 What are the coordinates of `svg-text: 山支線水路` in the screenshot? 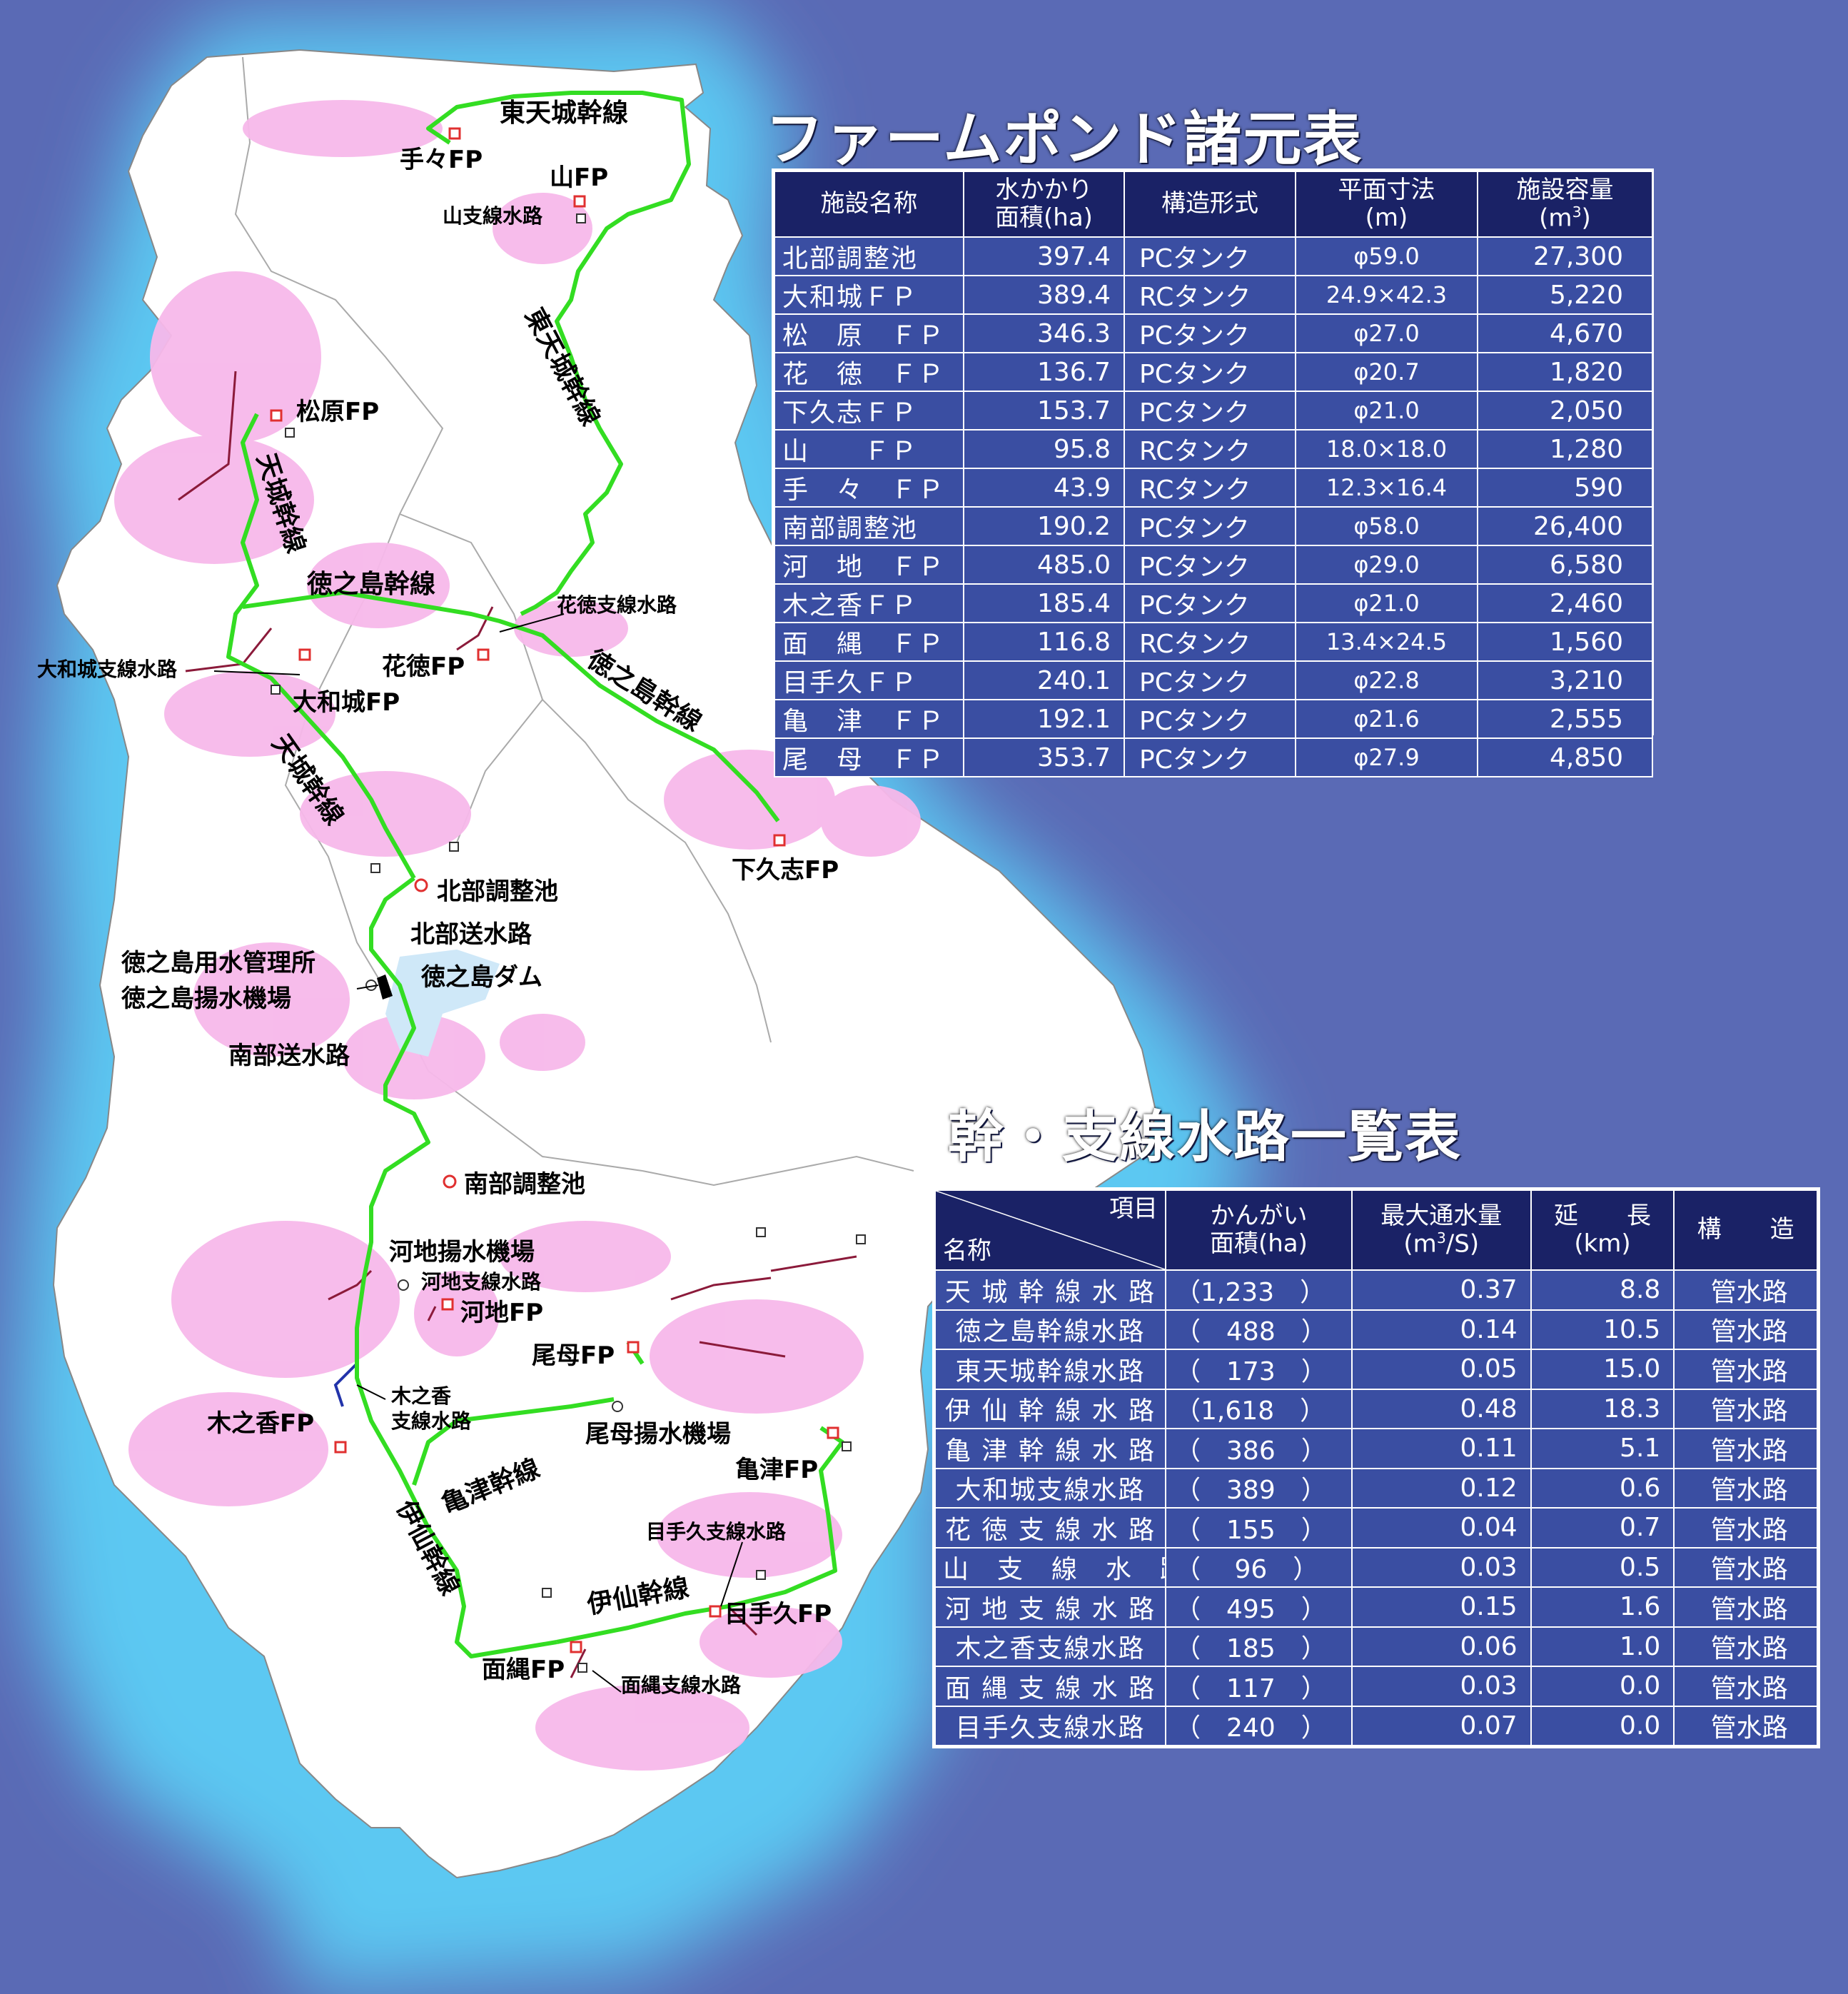 It's located at (493, 216).